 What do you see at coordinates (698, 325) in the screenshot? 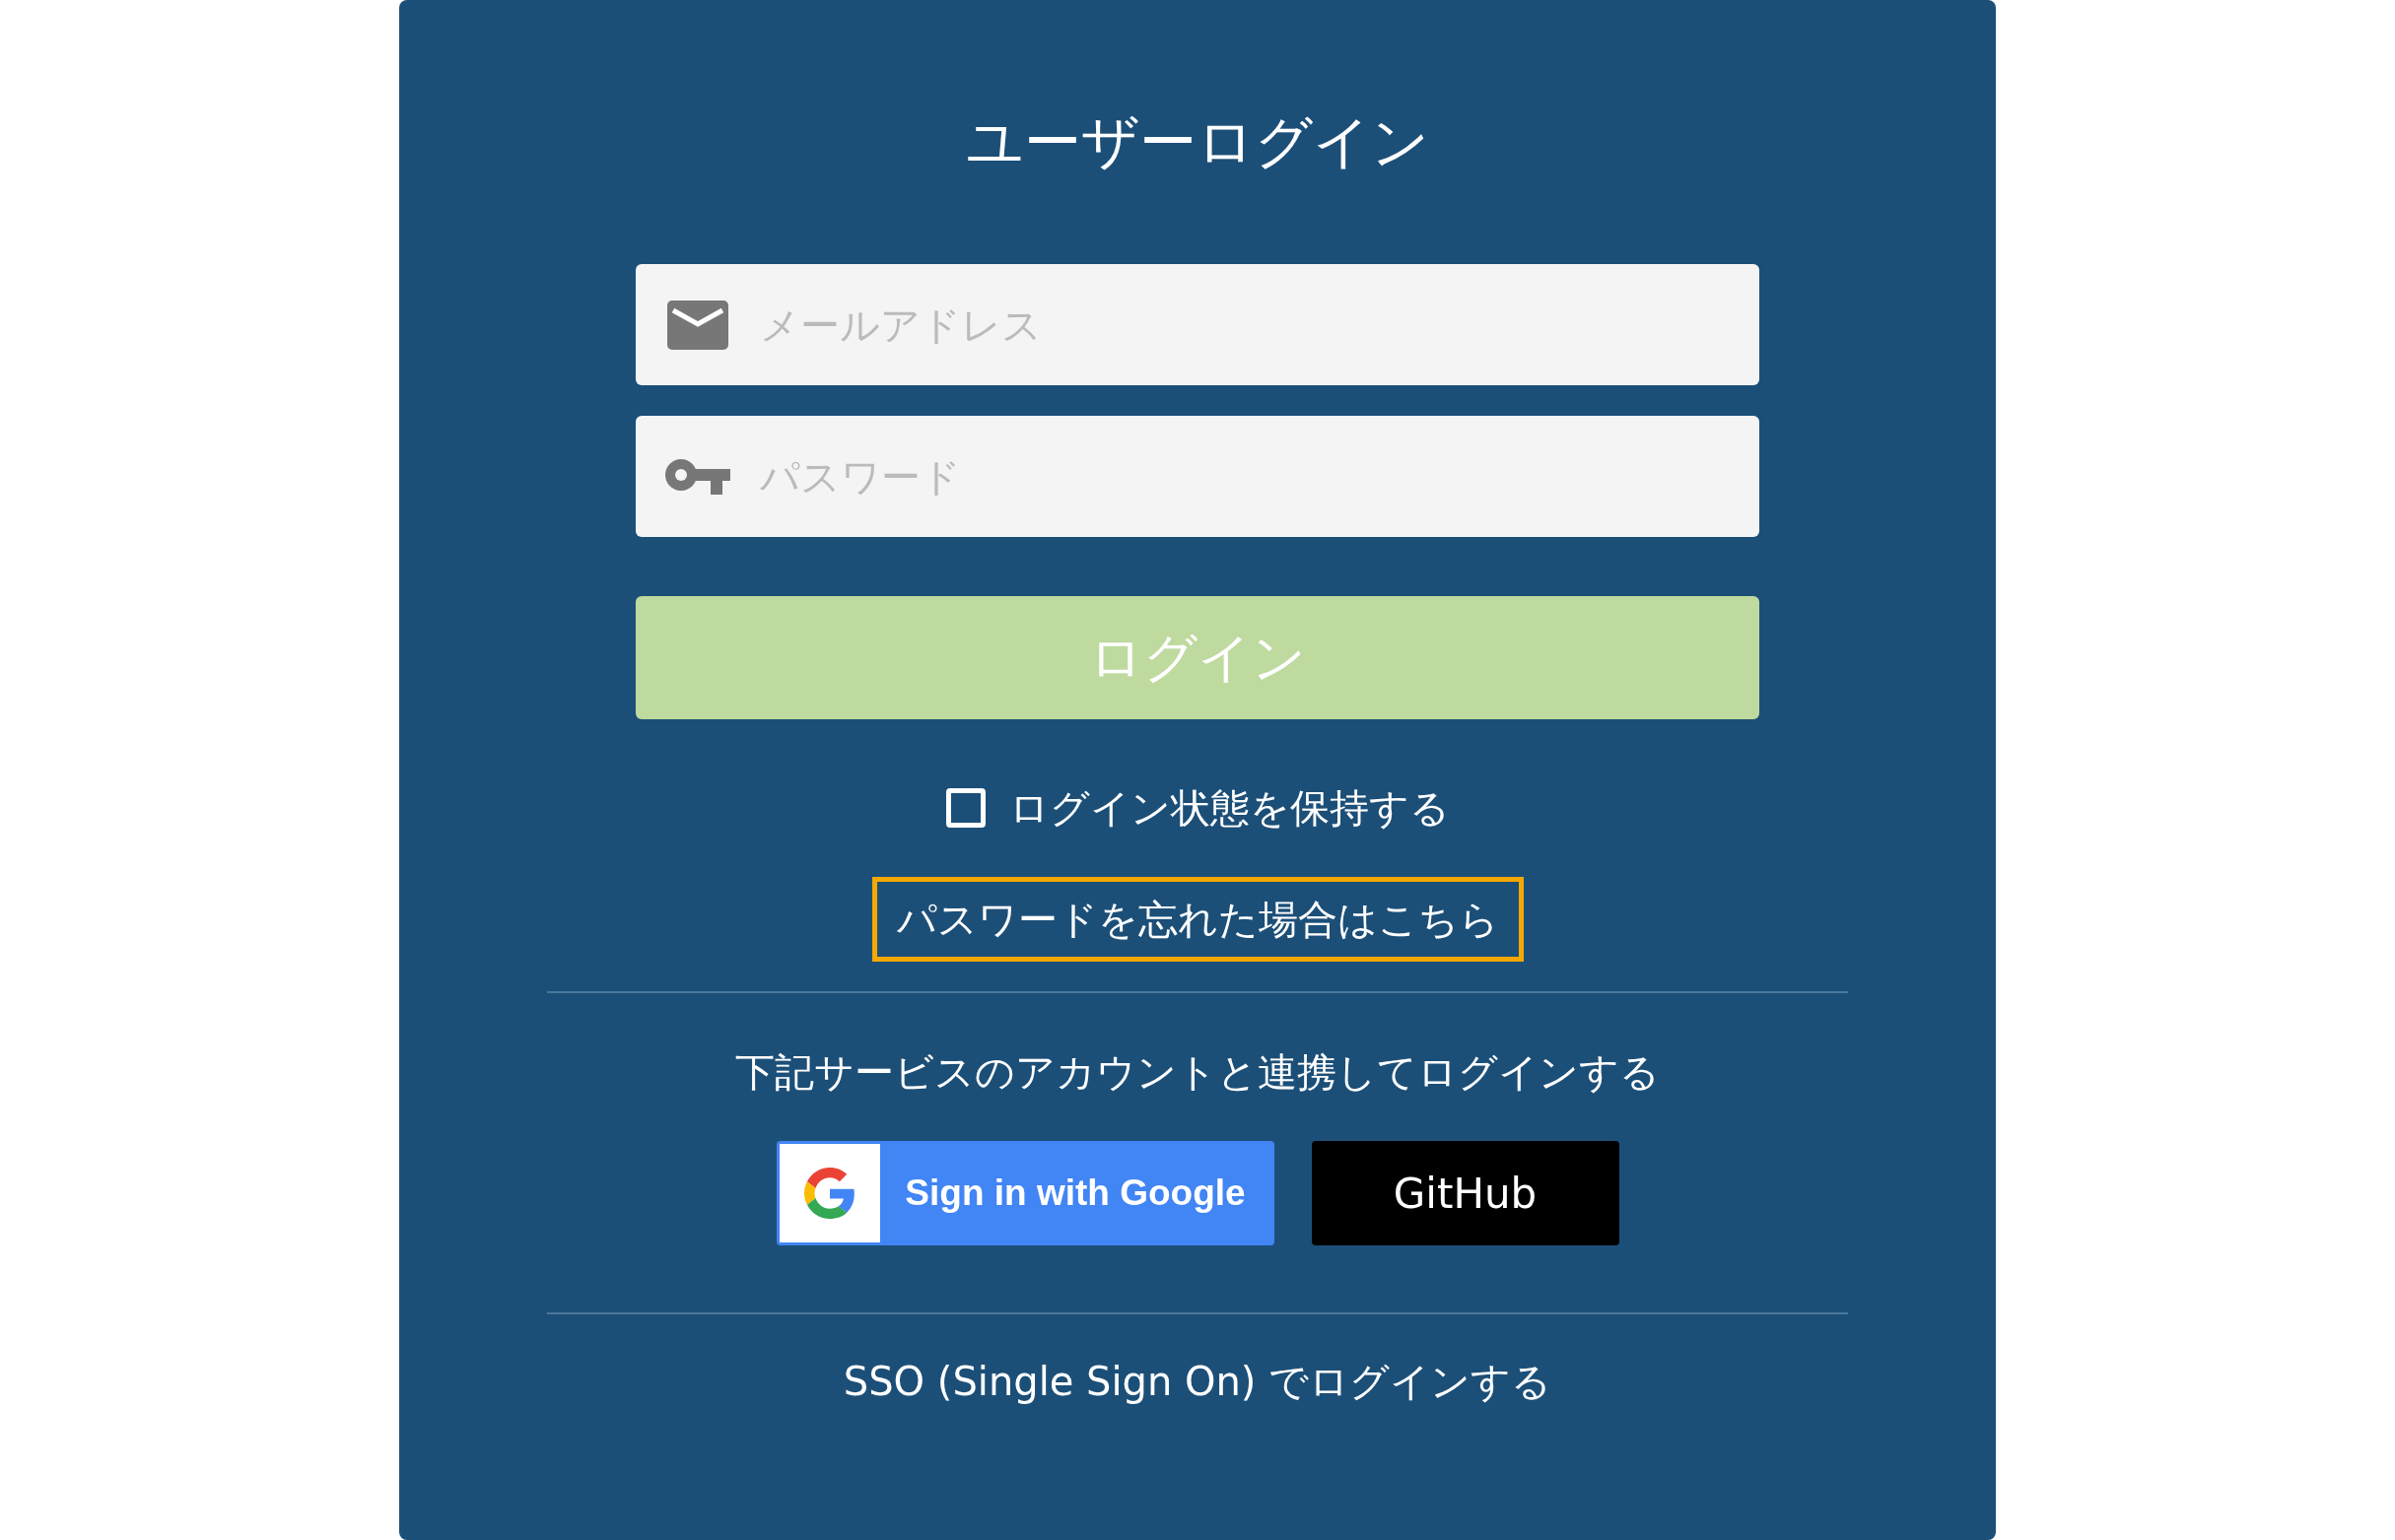
I see `envelope-icon` at bounding box center [698, 325].